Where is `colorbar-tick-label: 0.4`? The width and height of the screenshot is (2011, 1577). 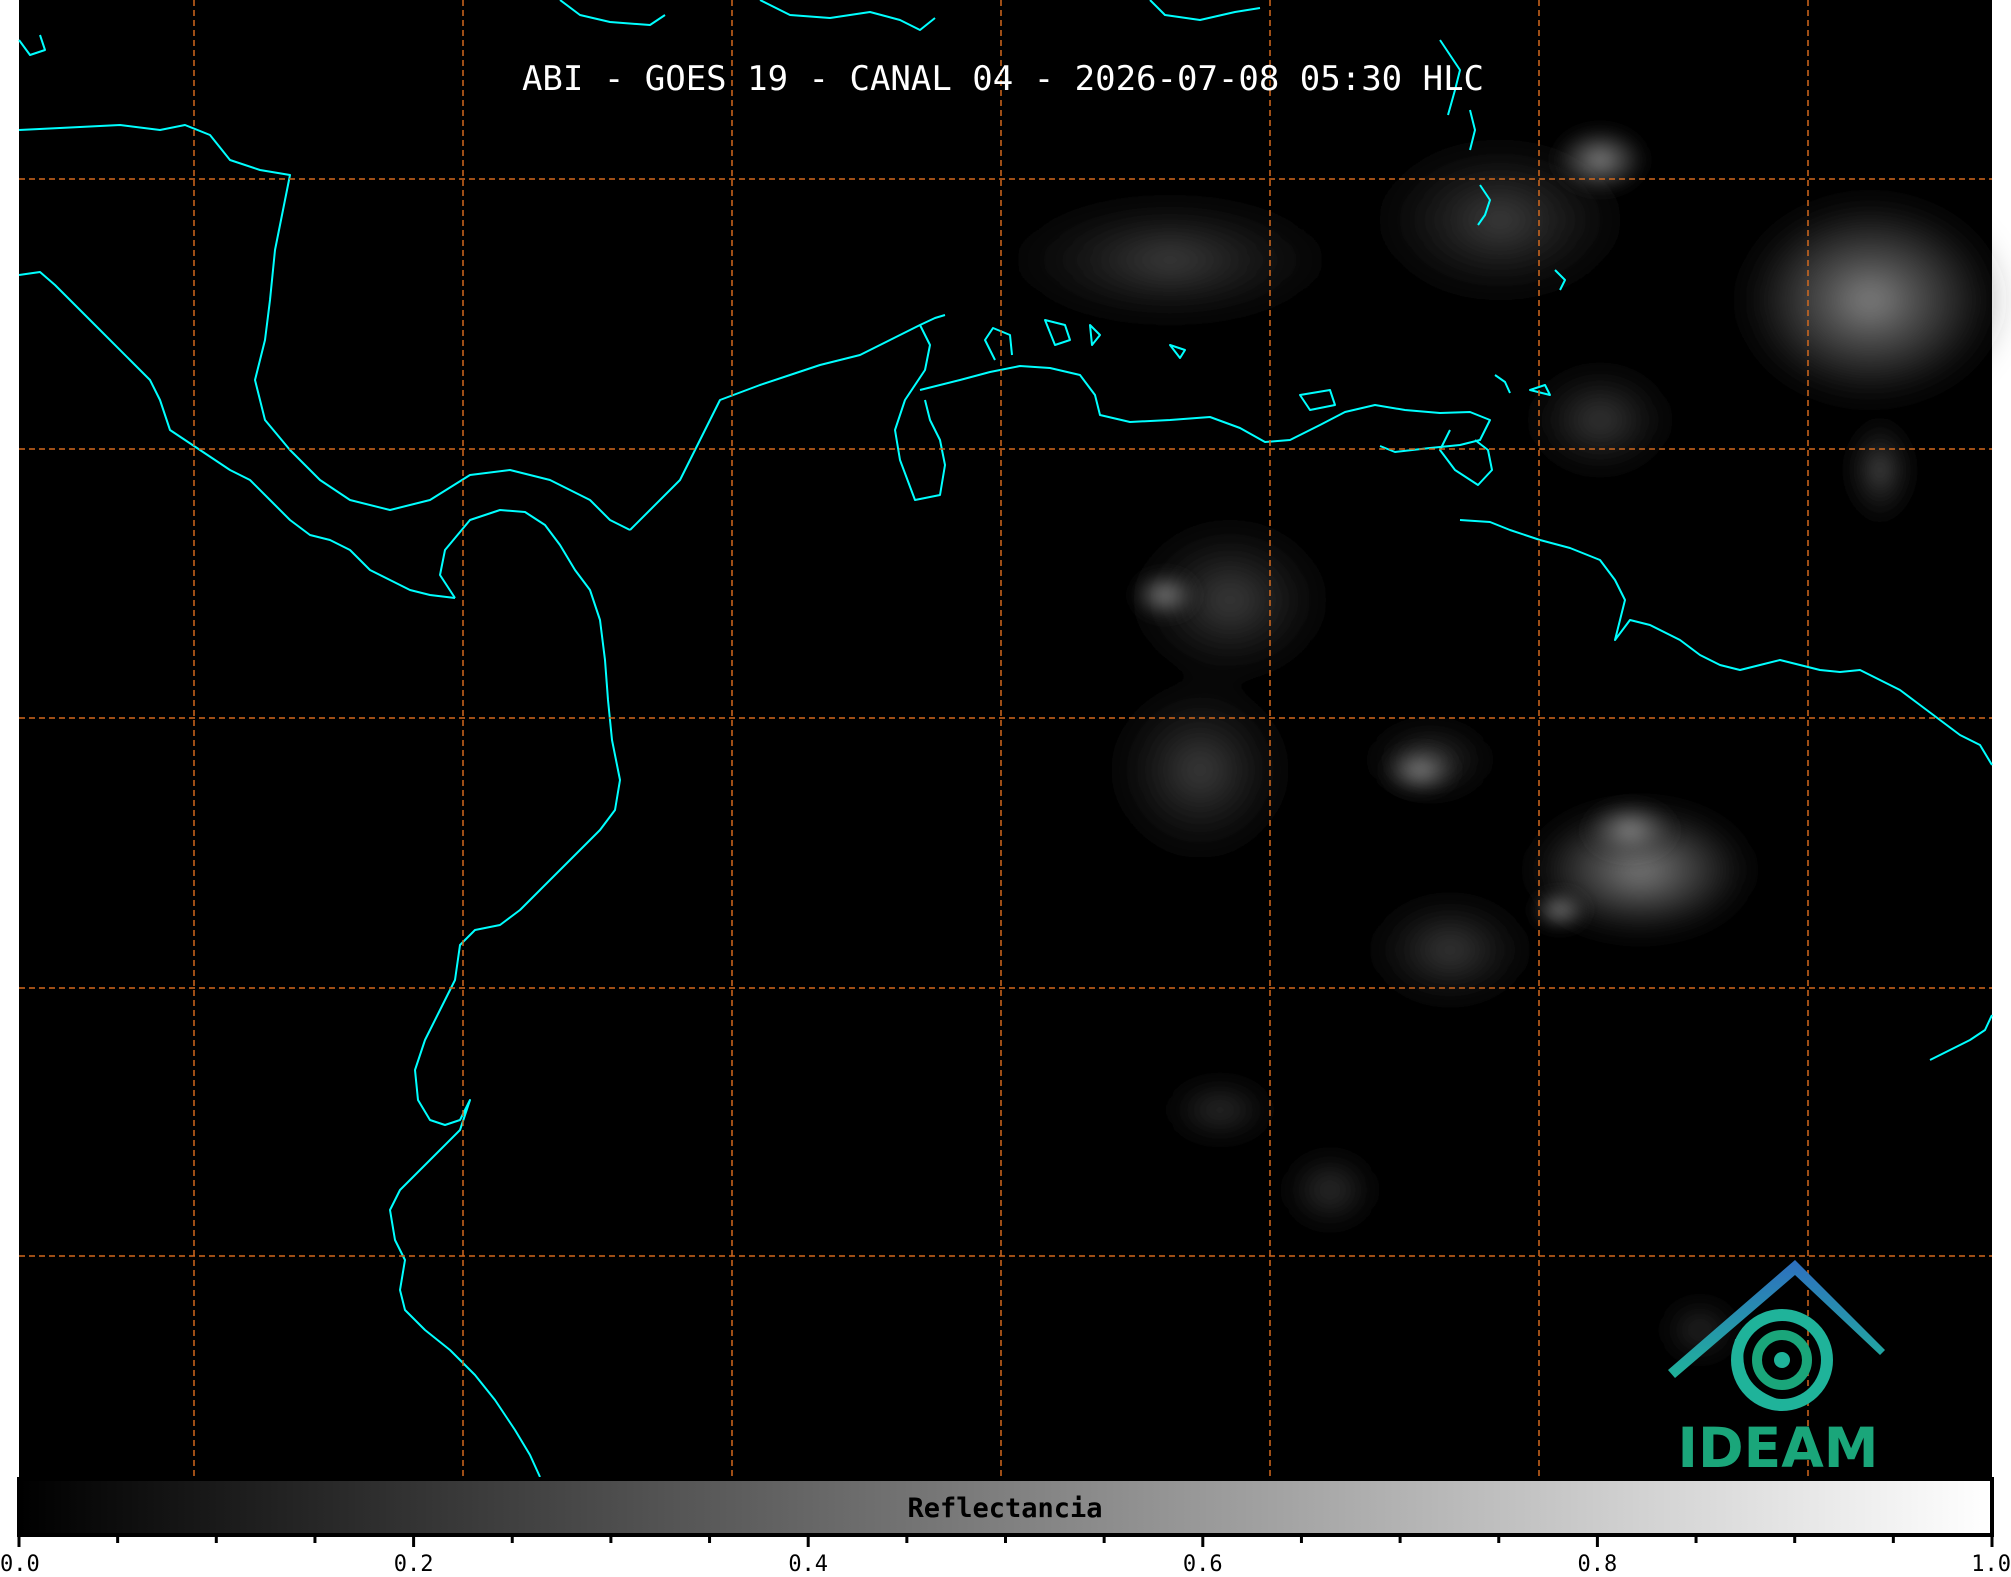
colorbar-tick-label: 0.4 is located at coordinates (808, 1564).